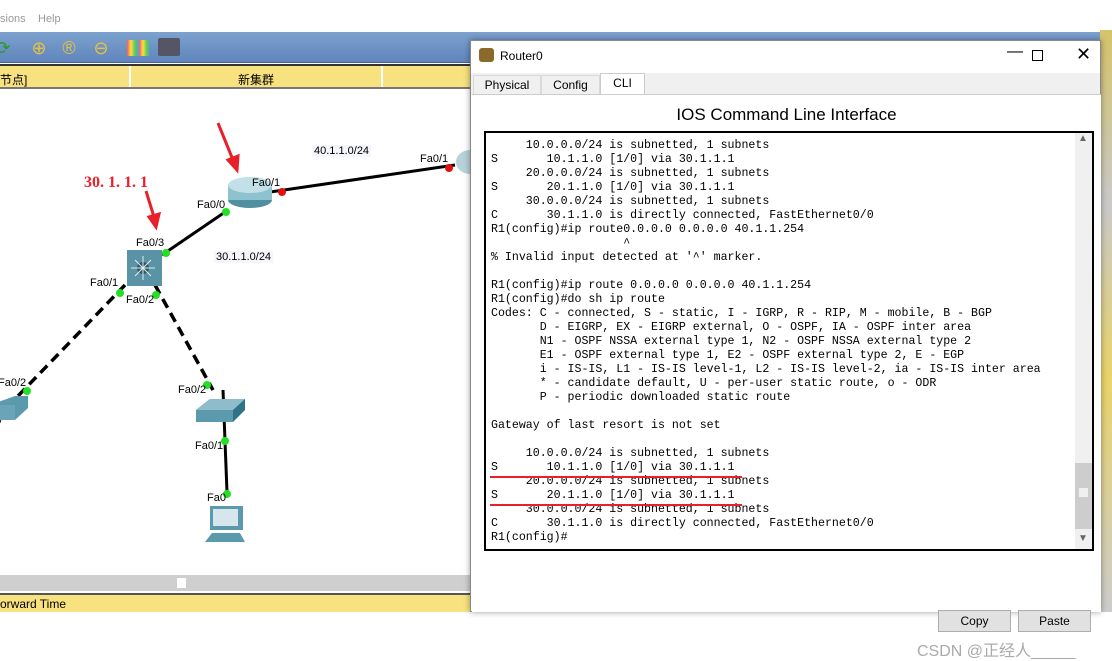 The image size is (1112, 661). What do you see at coordinates (606, 425) in the screenshot?
I see `terminal-line: Gateway of last resort is not set` at bounding box center [606, 425].